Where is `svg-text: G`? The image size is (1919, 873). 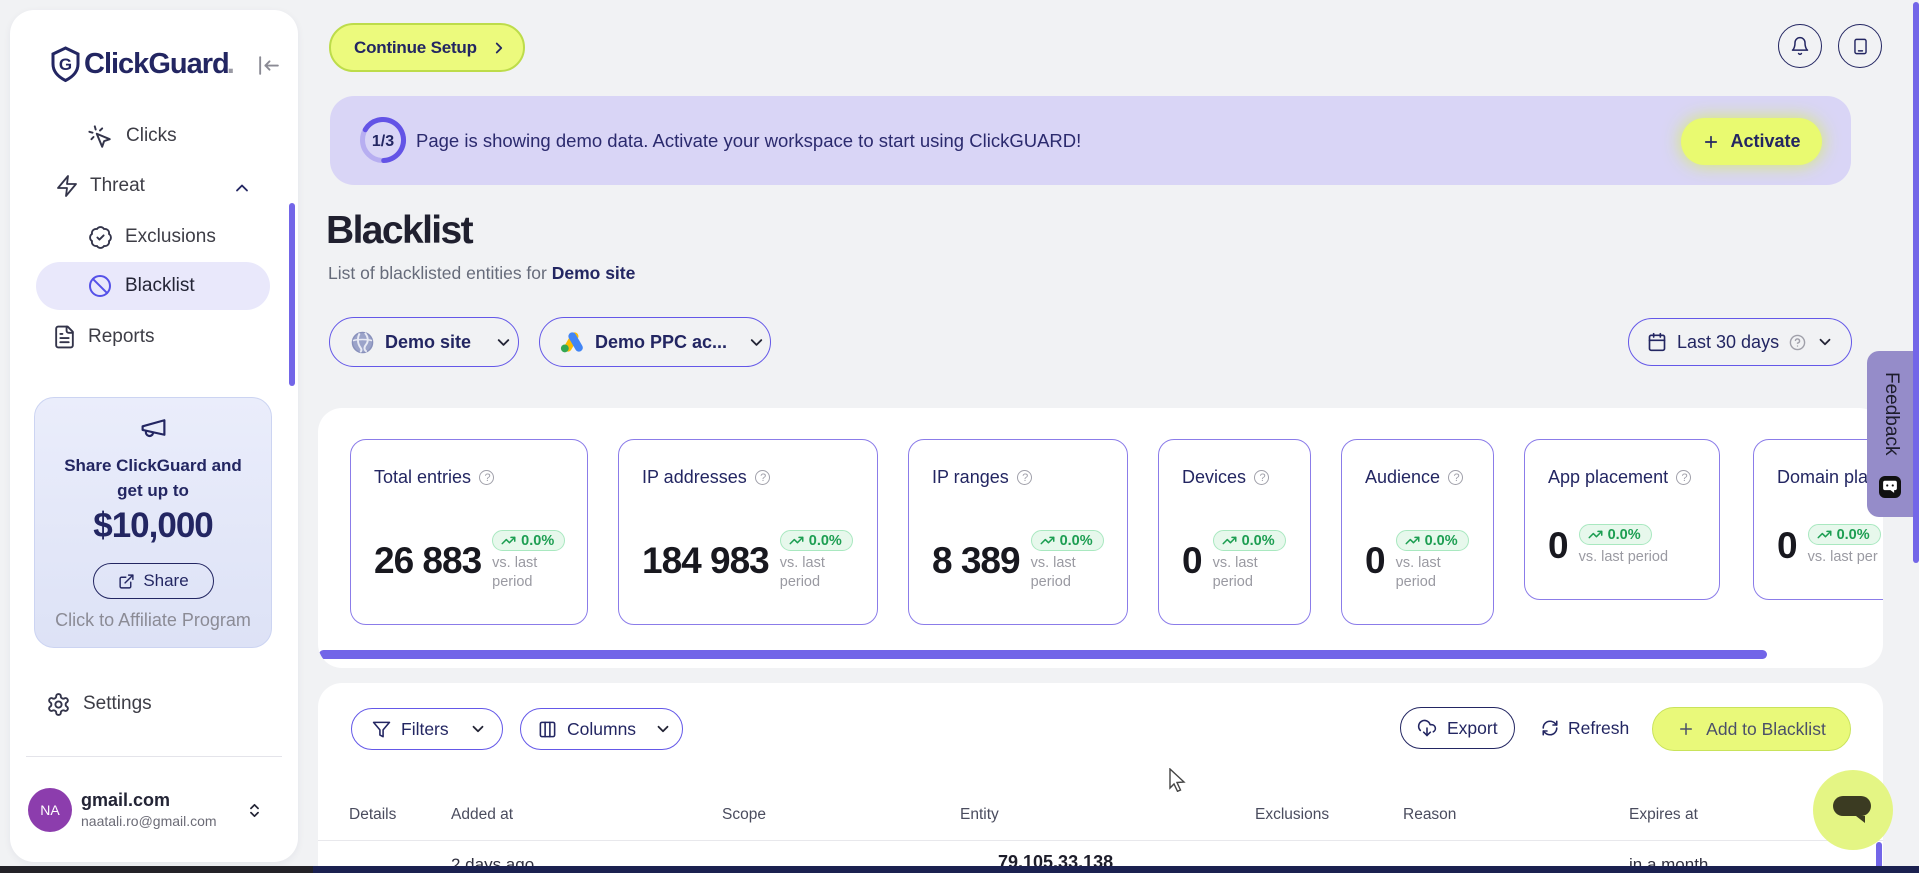 svg-text: G is located at coordinates (65, 64).